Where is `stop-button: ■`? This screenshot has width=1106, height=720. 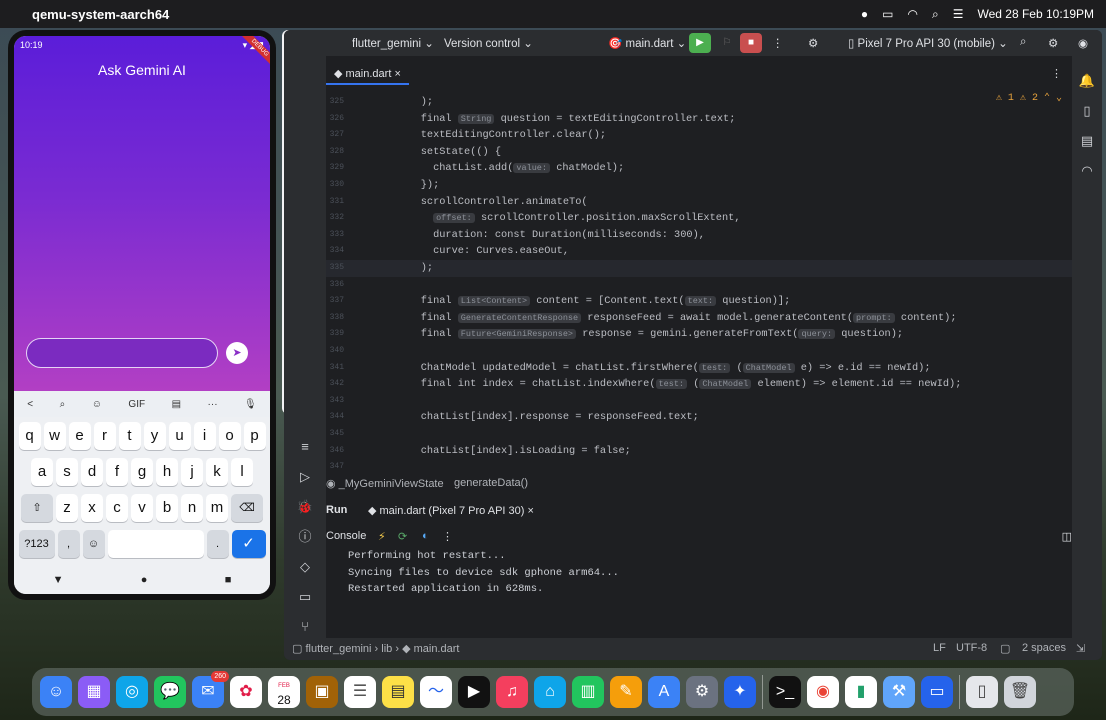 stop-button: ■ is located at coordinates (751, 43).